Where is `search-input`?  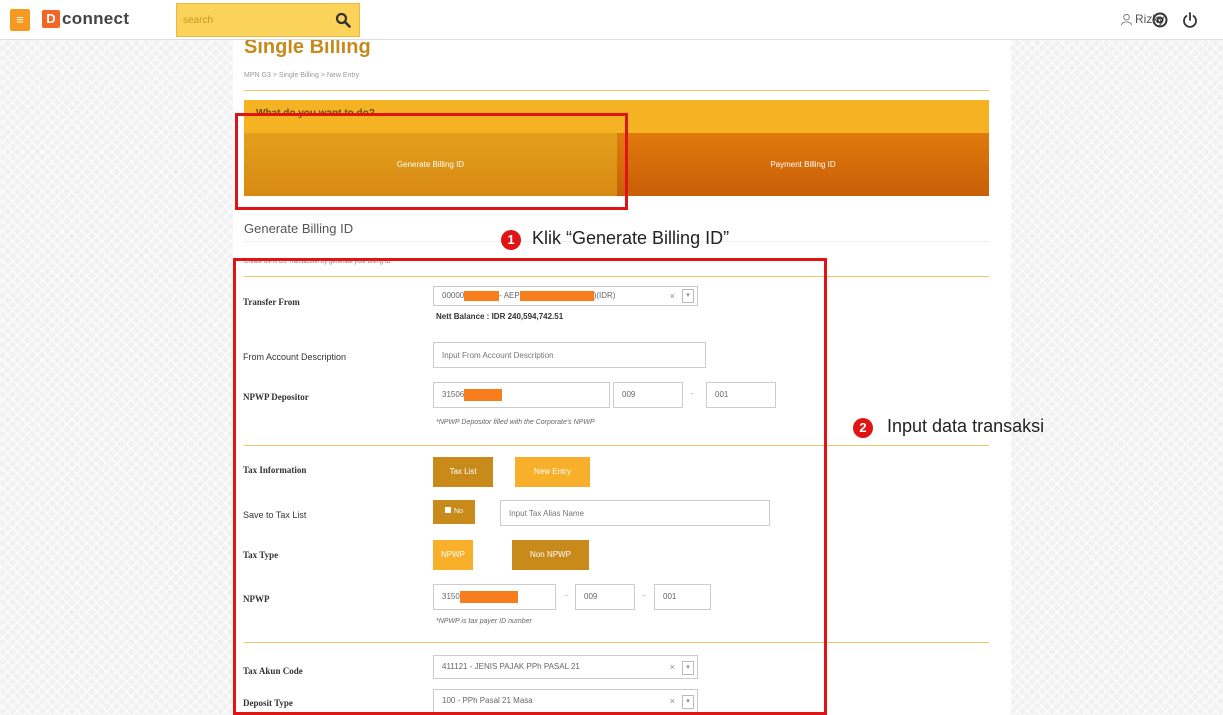 search-input is located at coordinates (252, 20).